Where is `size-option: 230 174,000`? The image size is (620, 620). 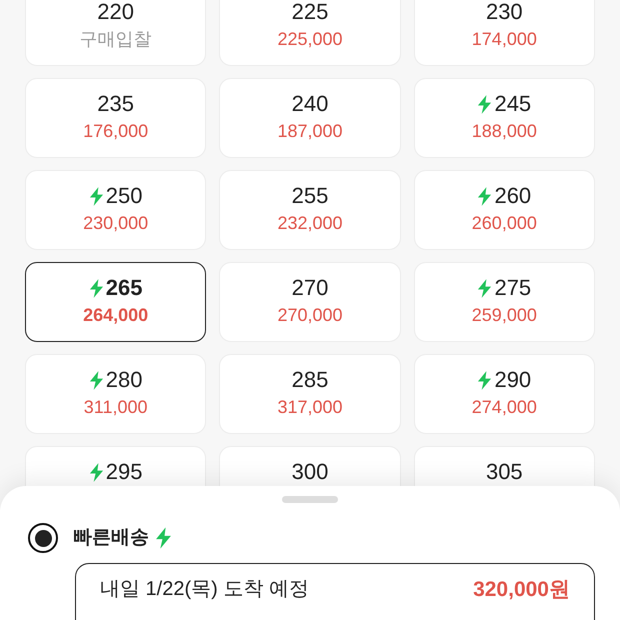
size-option: 230 174,000 is located at coordinates (504, 33).